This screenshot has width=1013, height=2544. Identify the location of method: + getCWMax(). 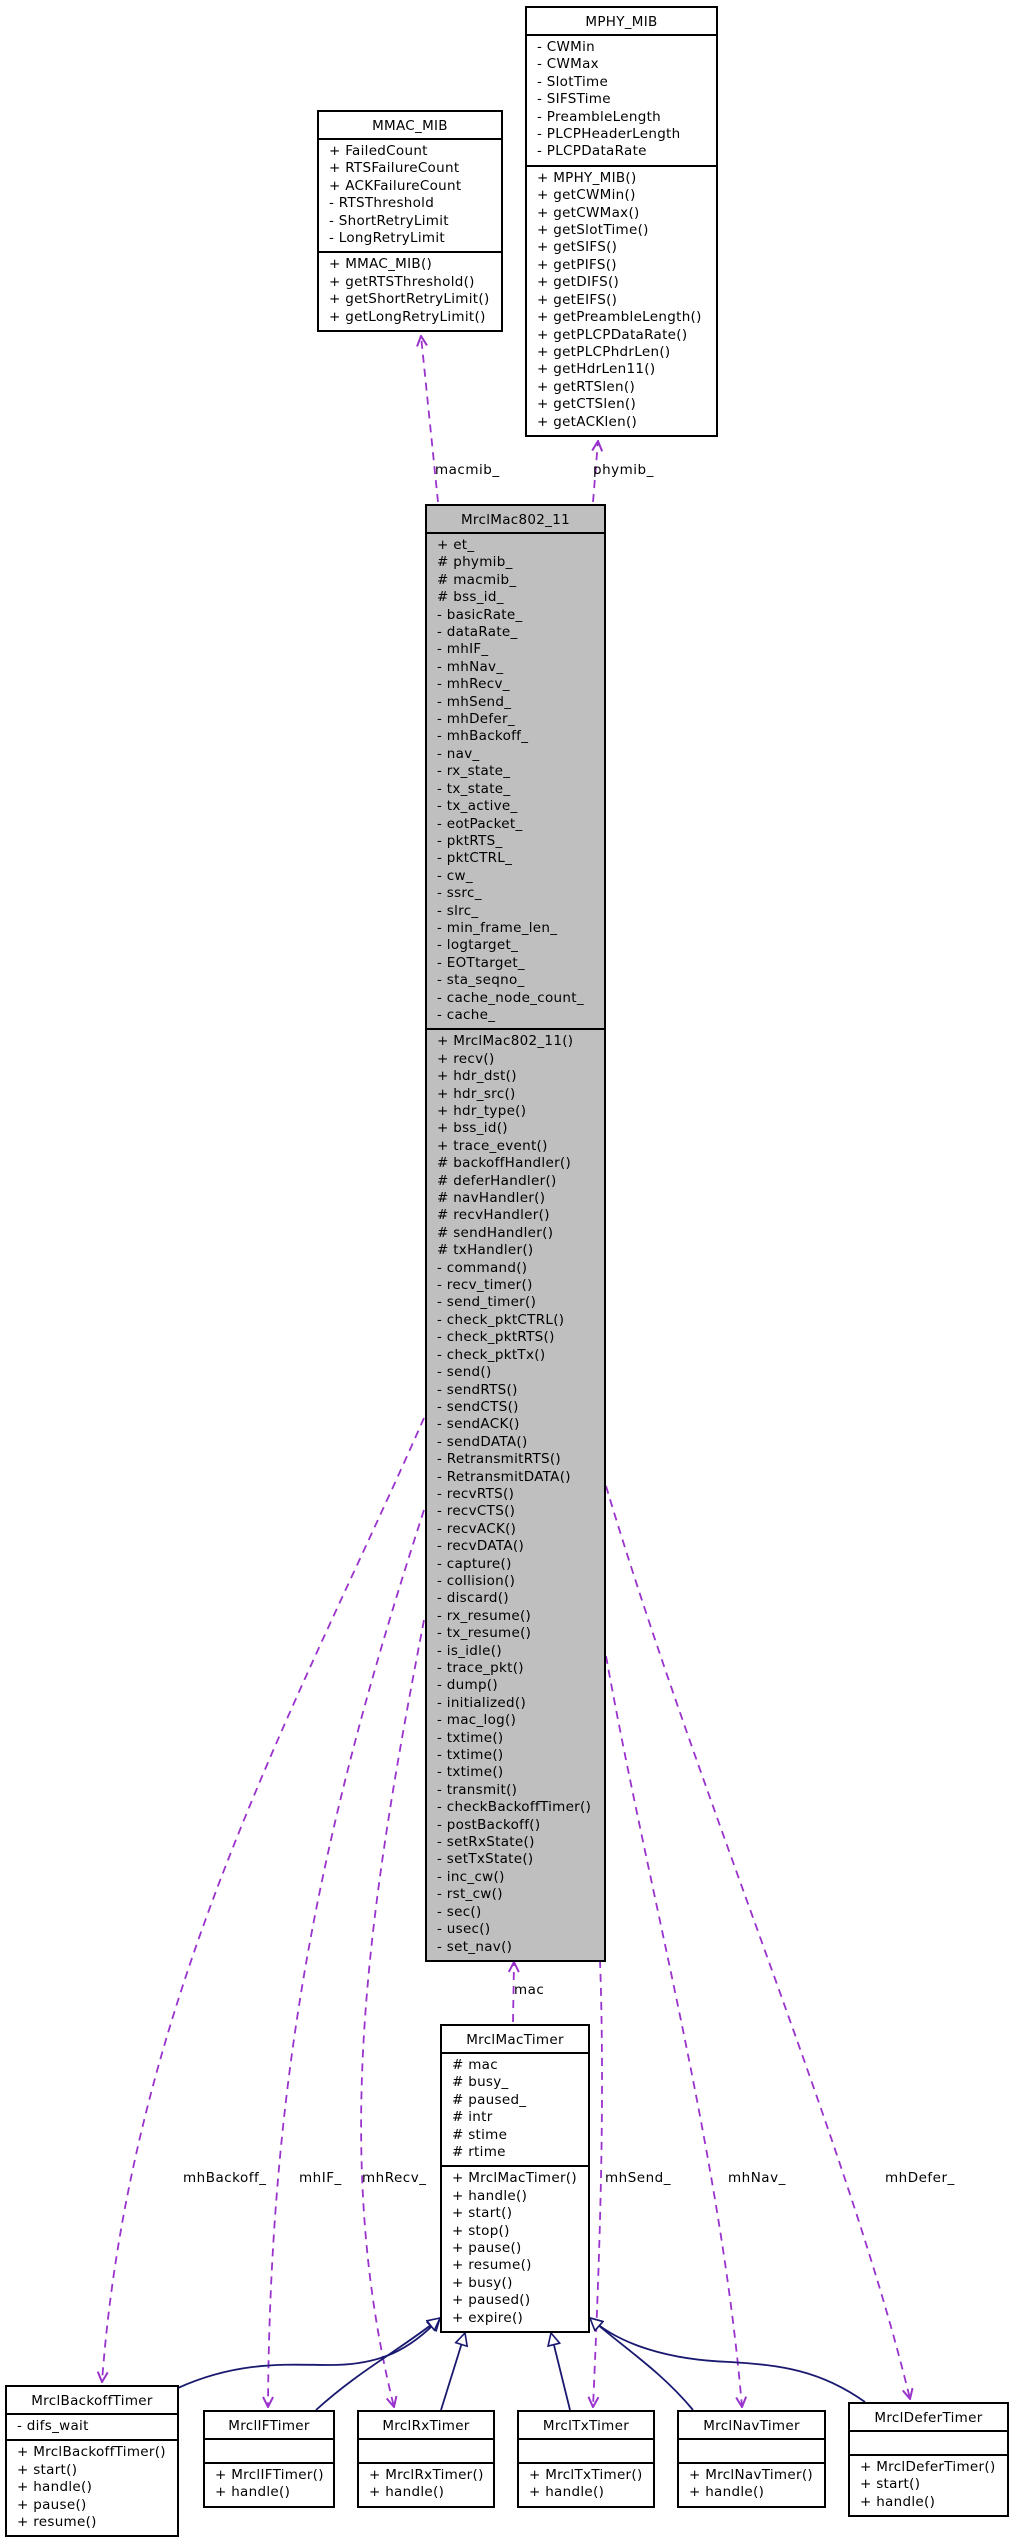
(588, 212).